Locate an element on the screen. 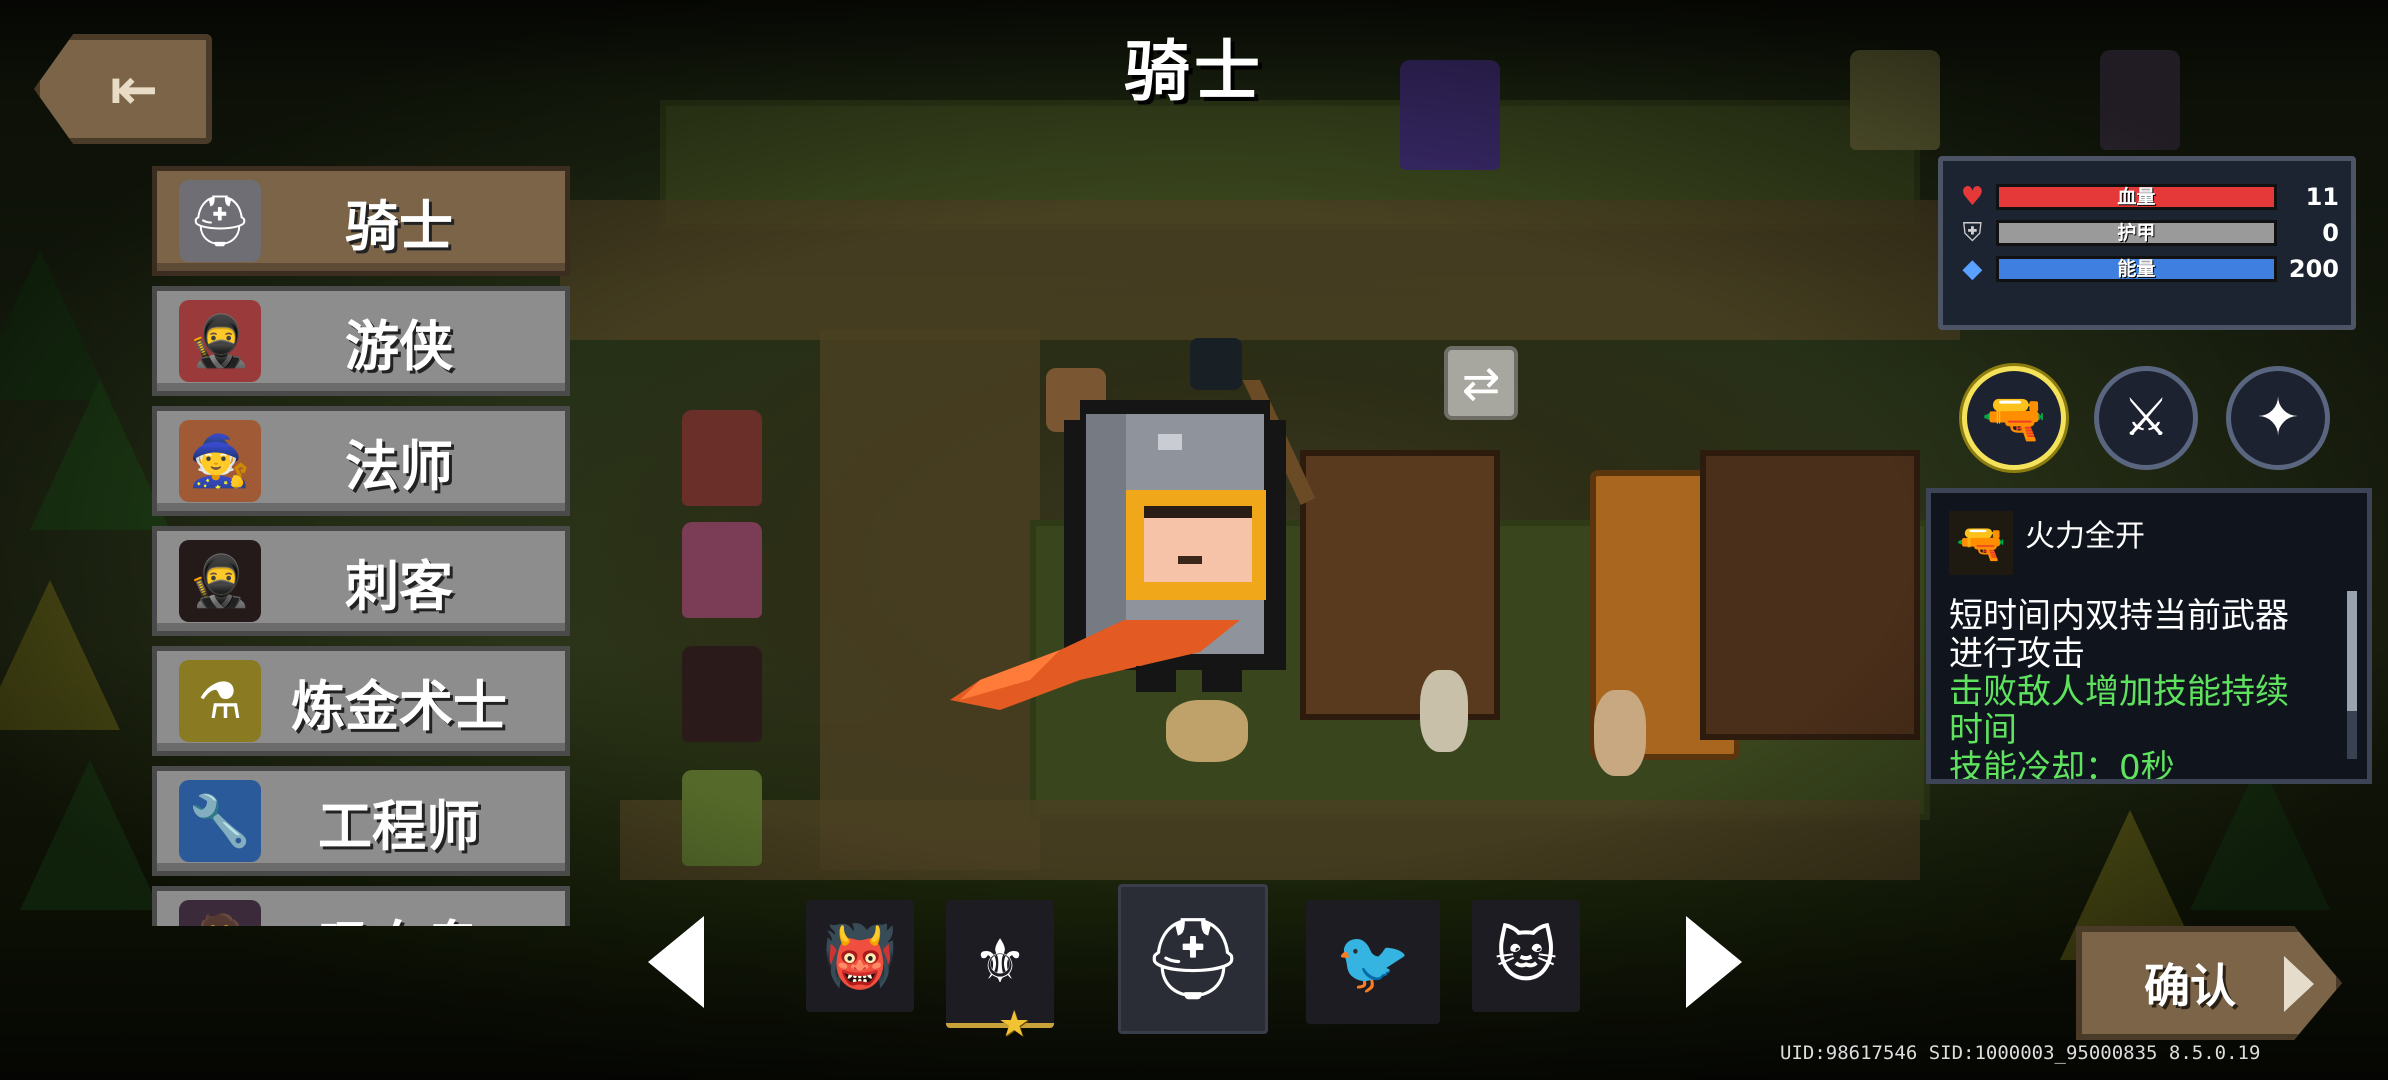 This screenshot has height=1080, width=2388. demon-knight-skin-icon: 👹 is located at coordinates (860, 956).